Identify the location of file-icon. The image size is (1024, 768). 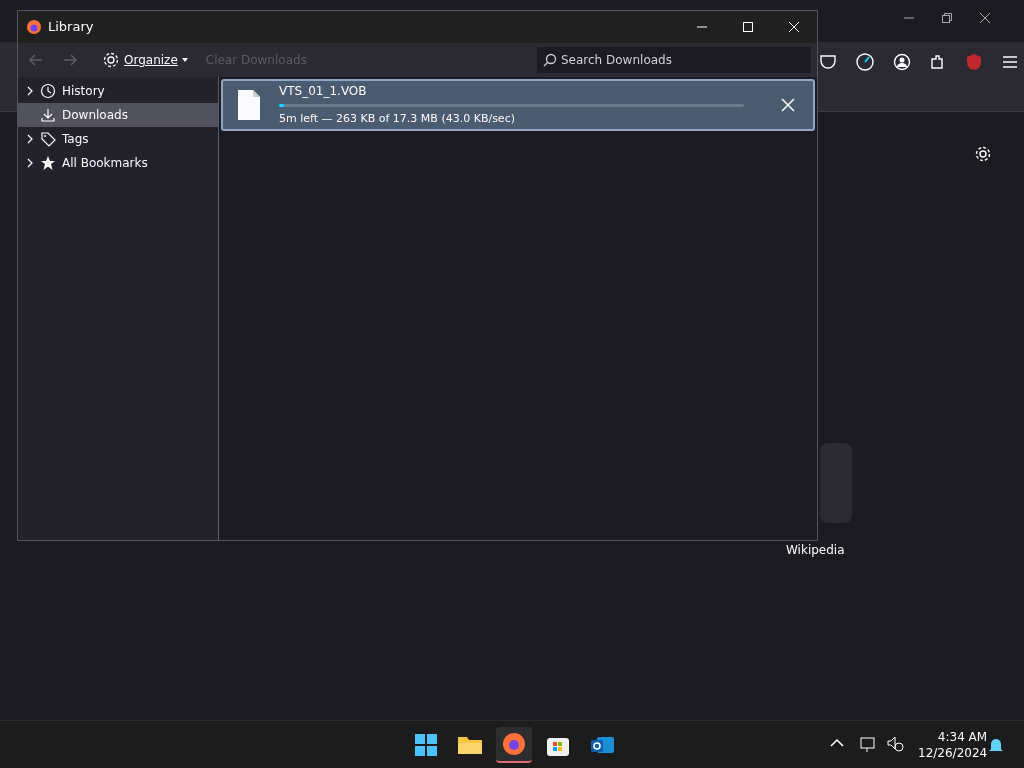
(249, 105).